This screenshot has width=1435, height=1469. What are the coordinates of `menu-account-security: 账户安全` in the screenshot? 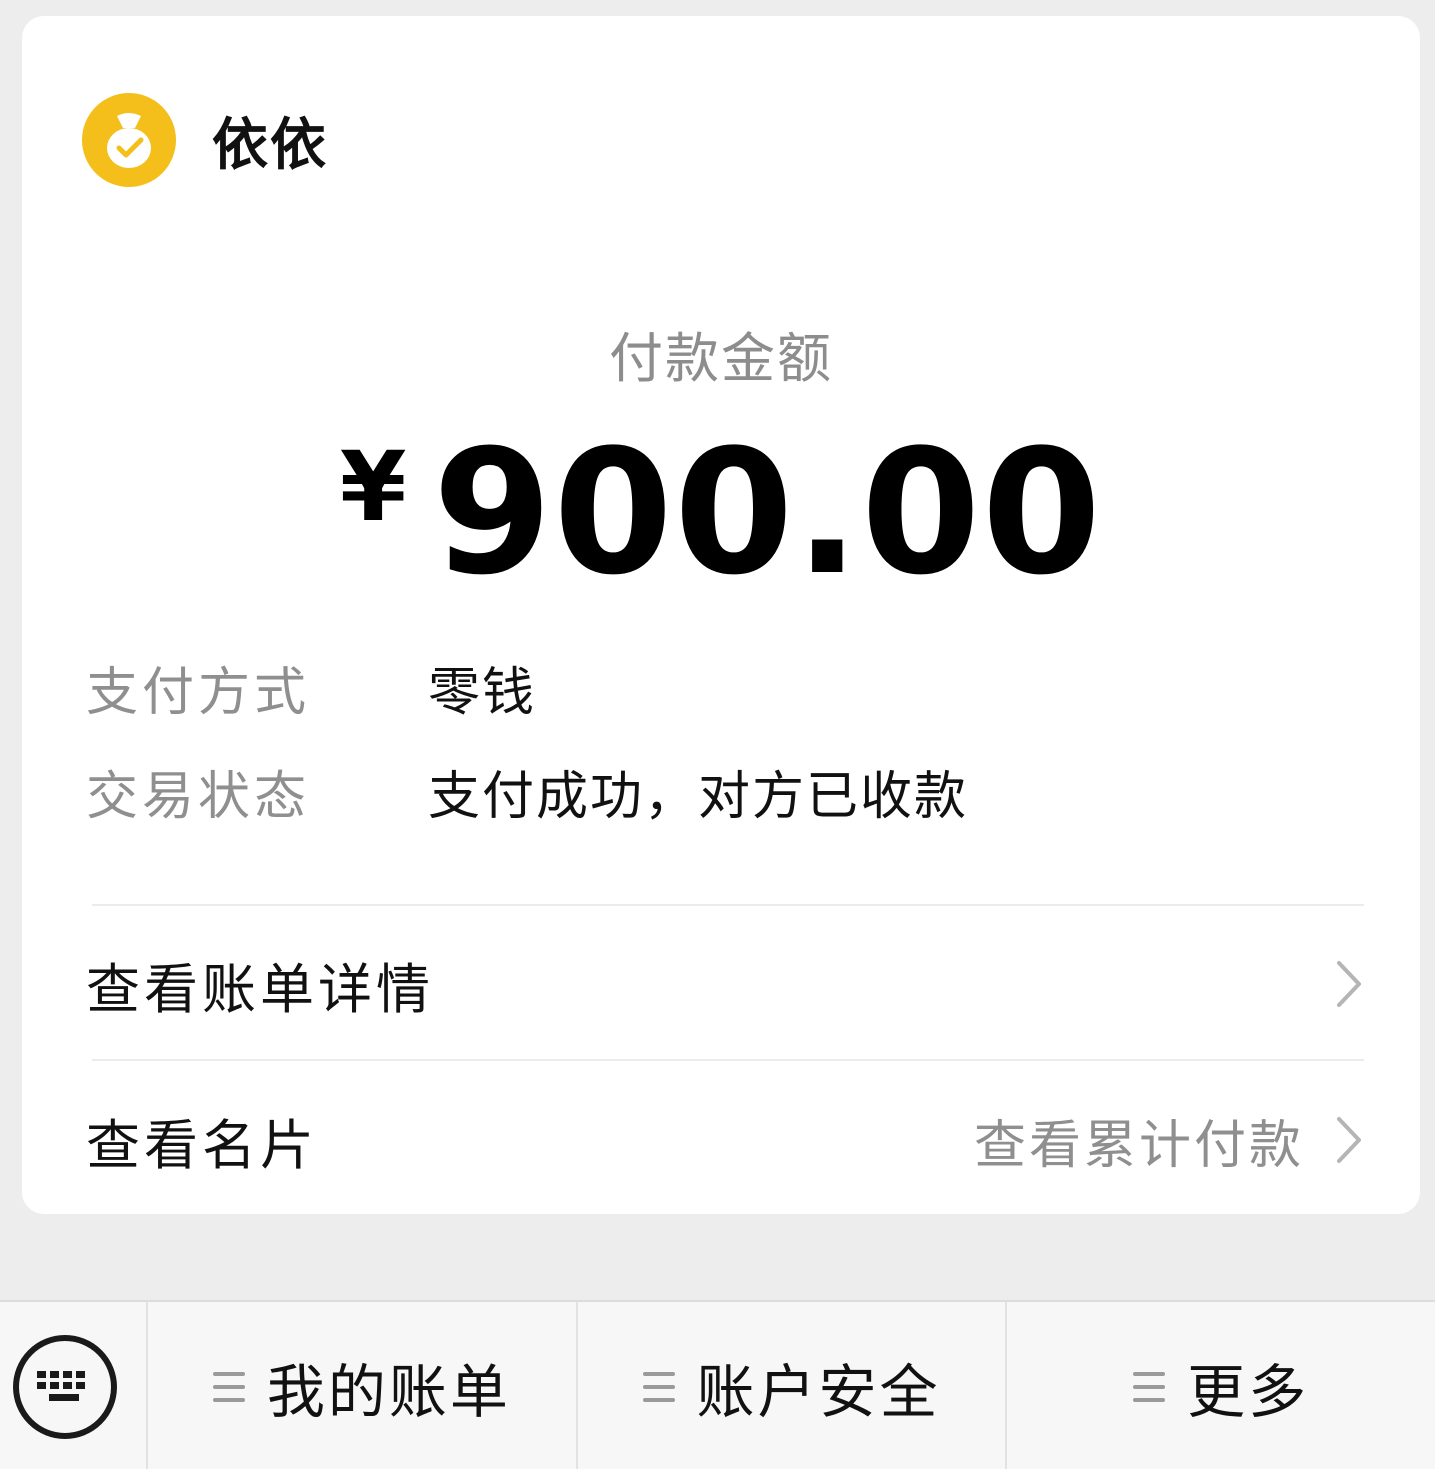 It's located at (793, 1385).